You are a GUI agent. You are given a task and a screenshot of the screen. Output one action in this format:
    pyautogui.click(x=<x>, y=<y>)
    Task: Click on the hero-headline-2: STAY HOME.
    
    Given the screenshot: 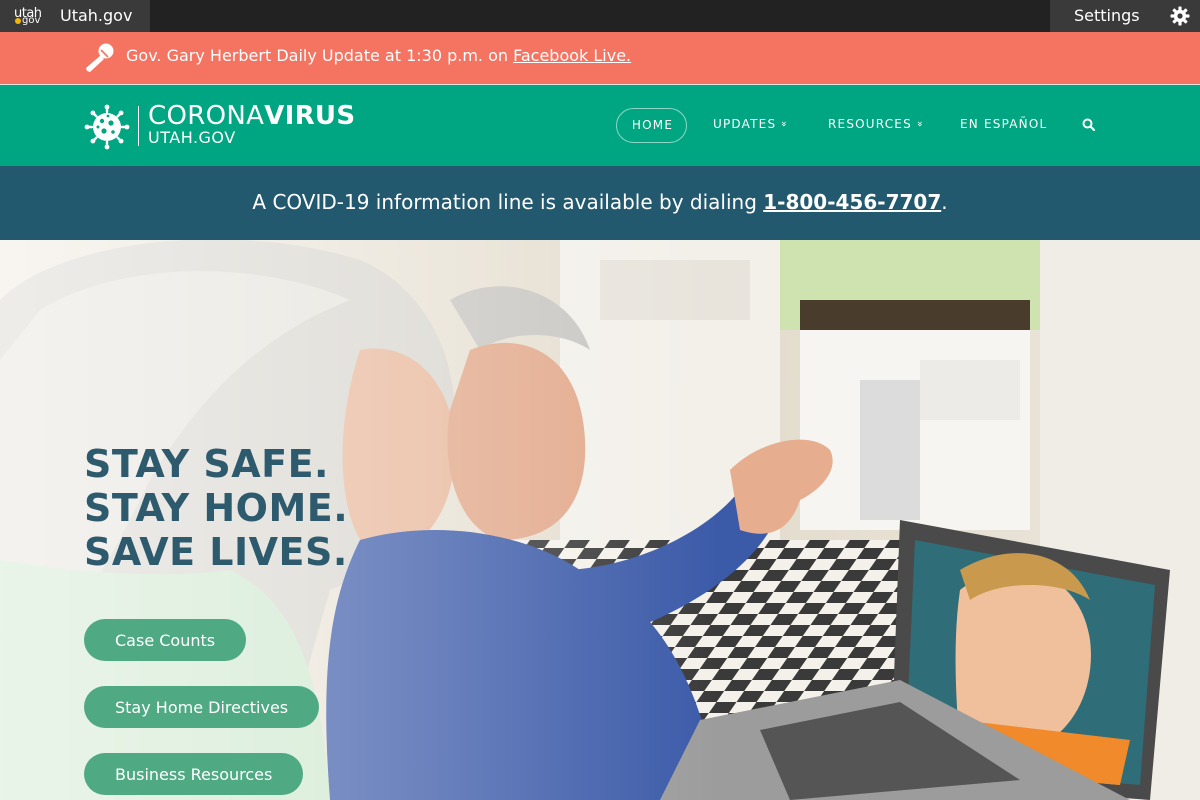 What is the action you would take?
    pyautogui.click(x=216, y=508)
    